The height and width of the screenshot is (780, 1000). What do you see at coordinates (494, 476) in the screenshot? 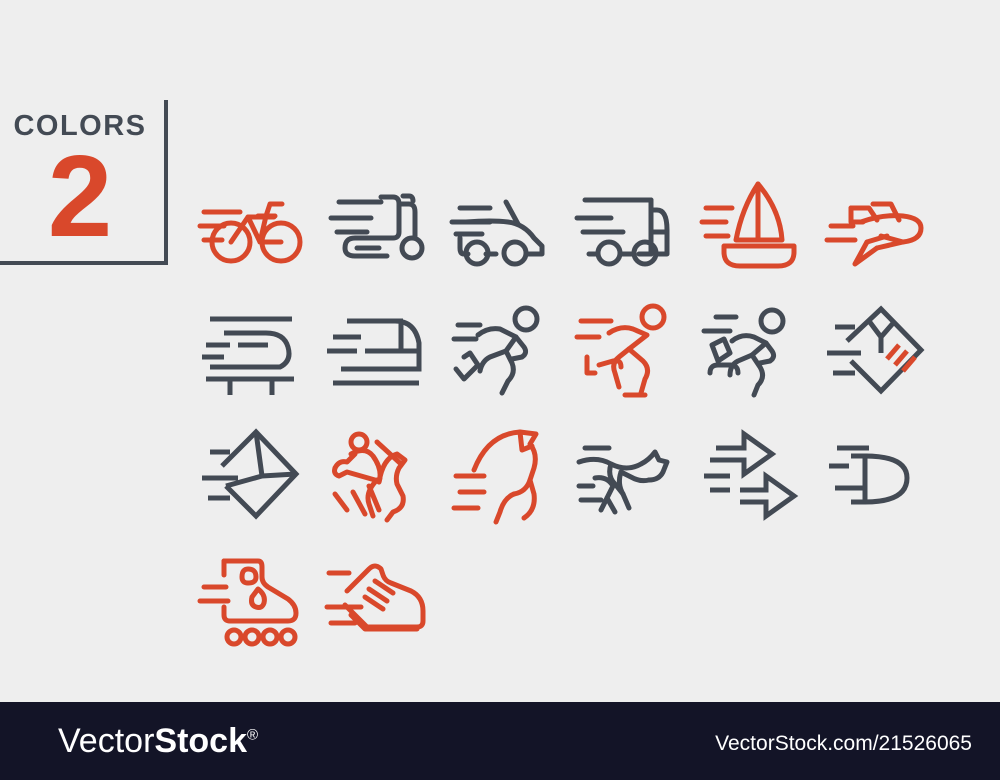
I see `horse-head-icon` at bounding box center [494, 476].